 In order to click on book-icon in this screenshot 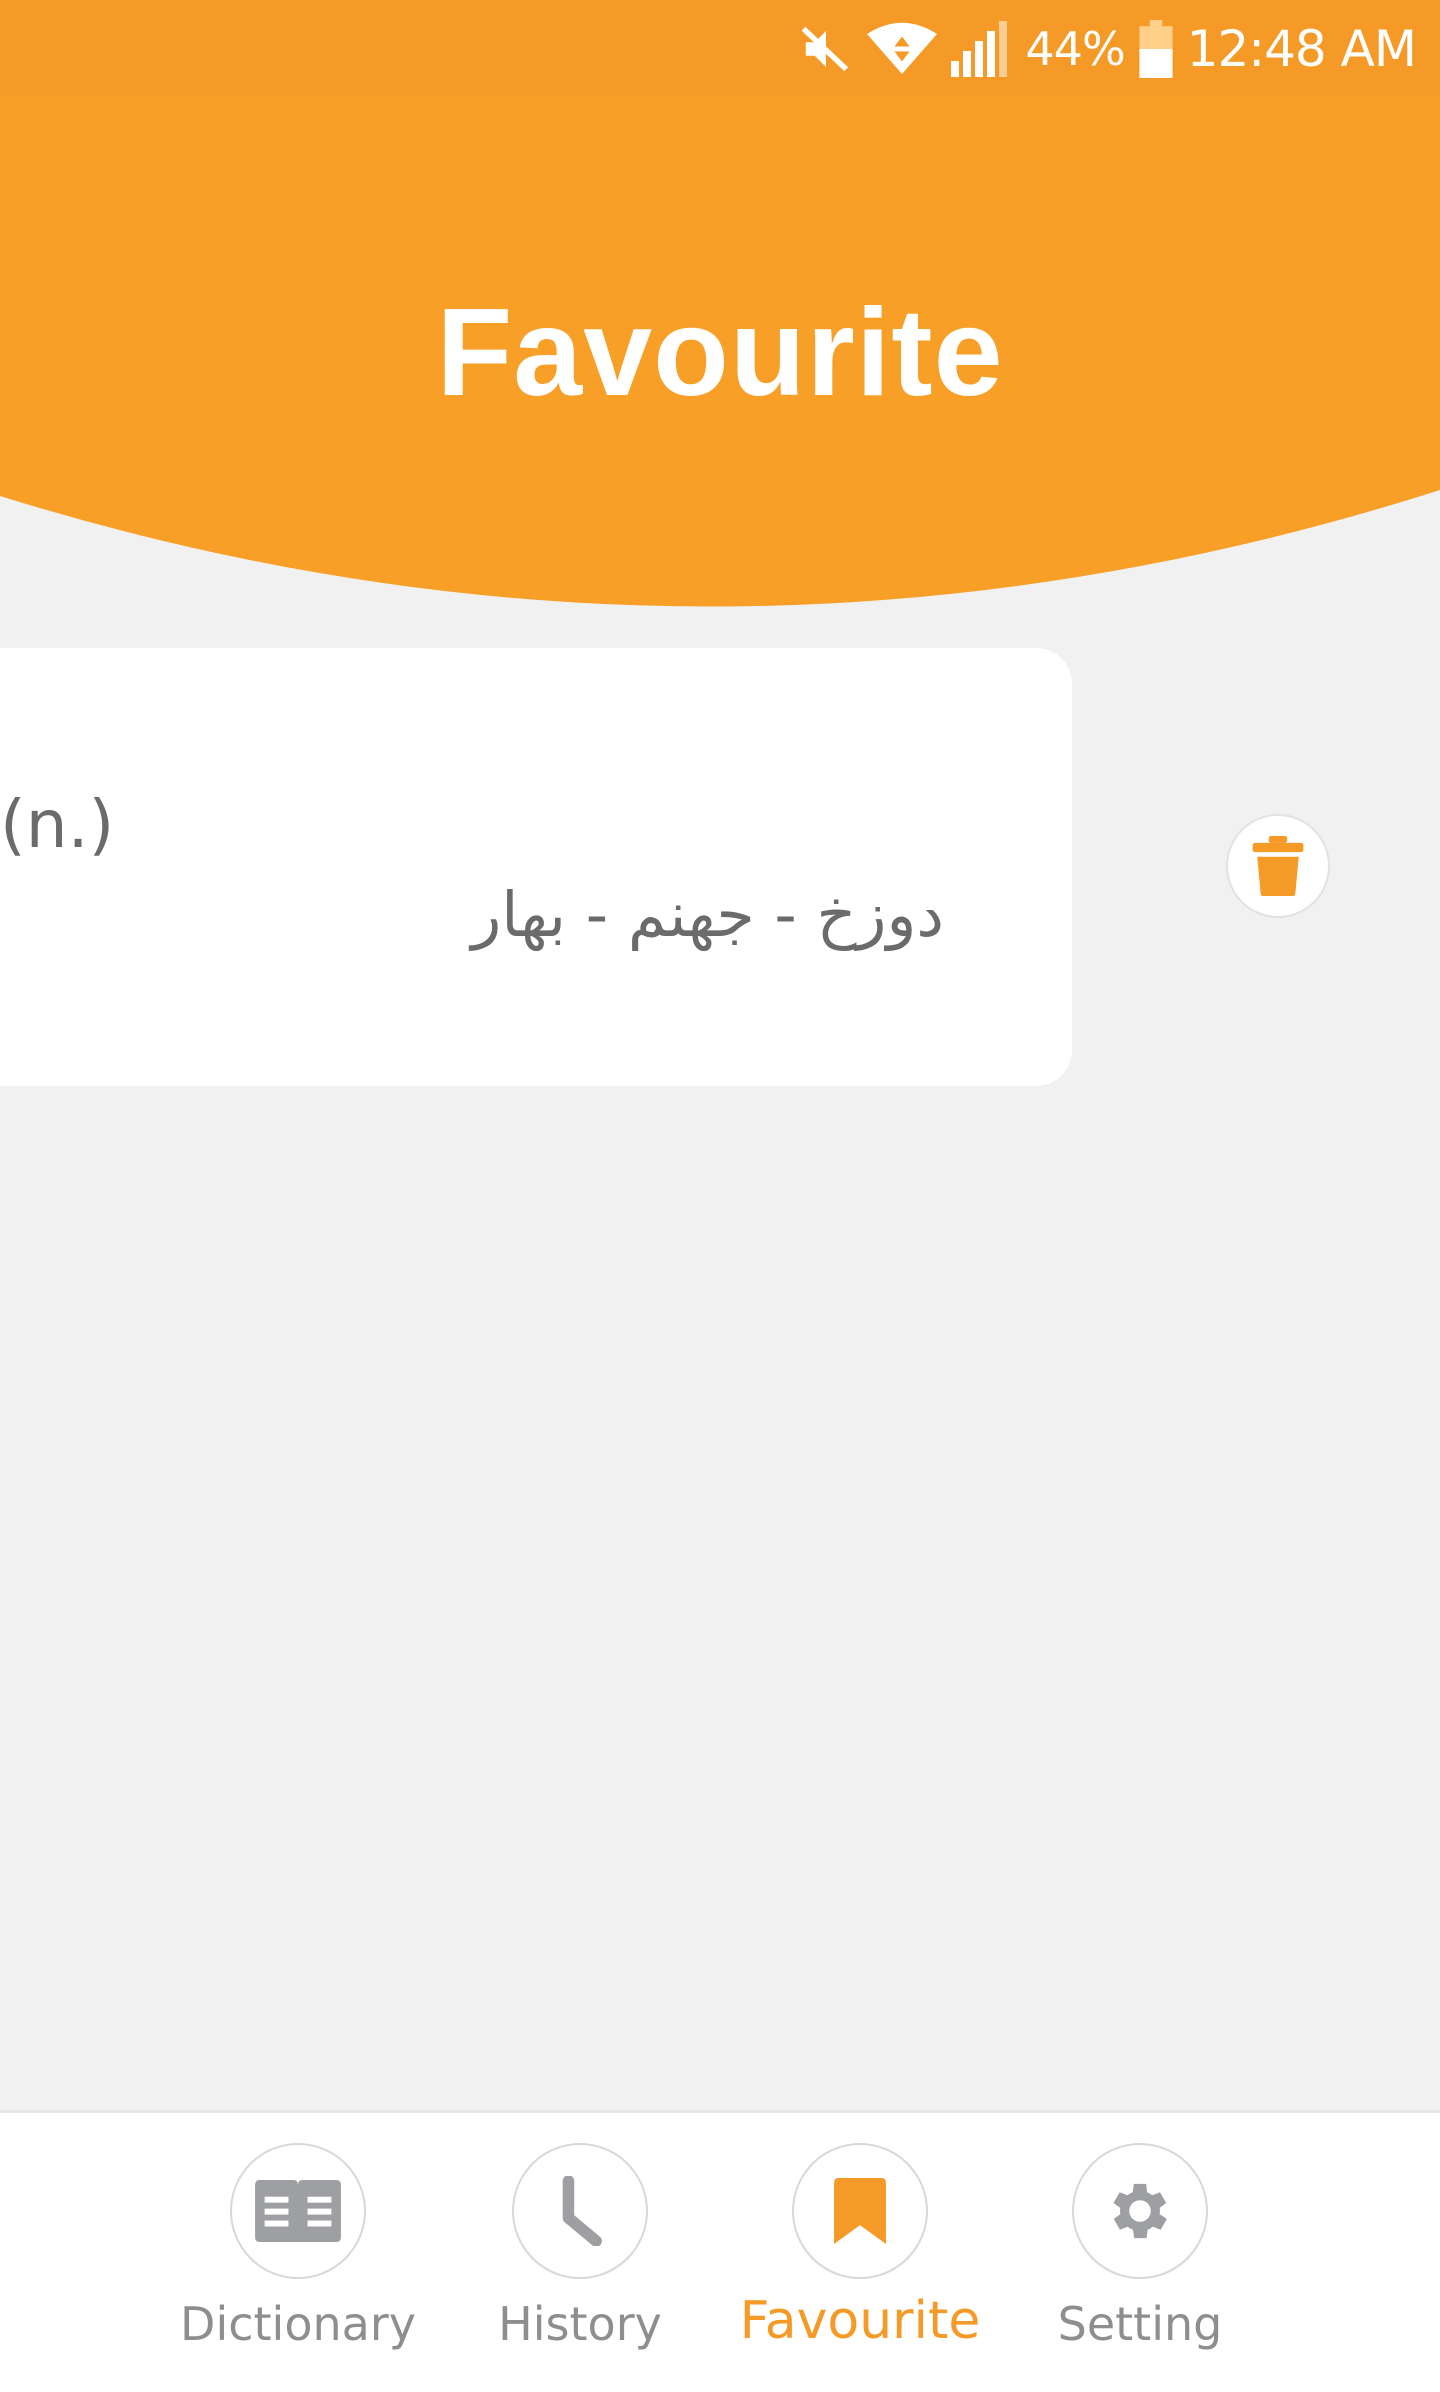, I will do `click(298, 2211)`.